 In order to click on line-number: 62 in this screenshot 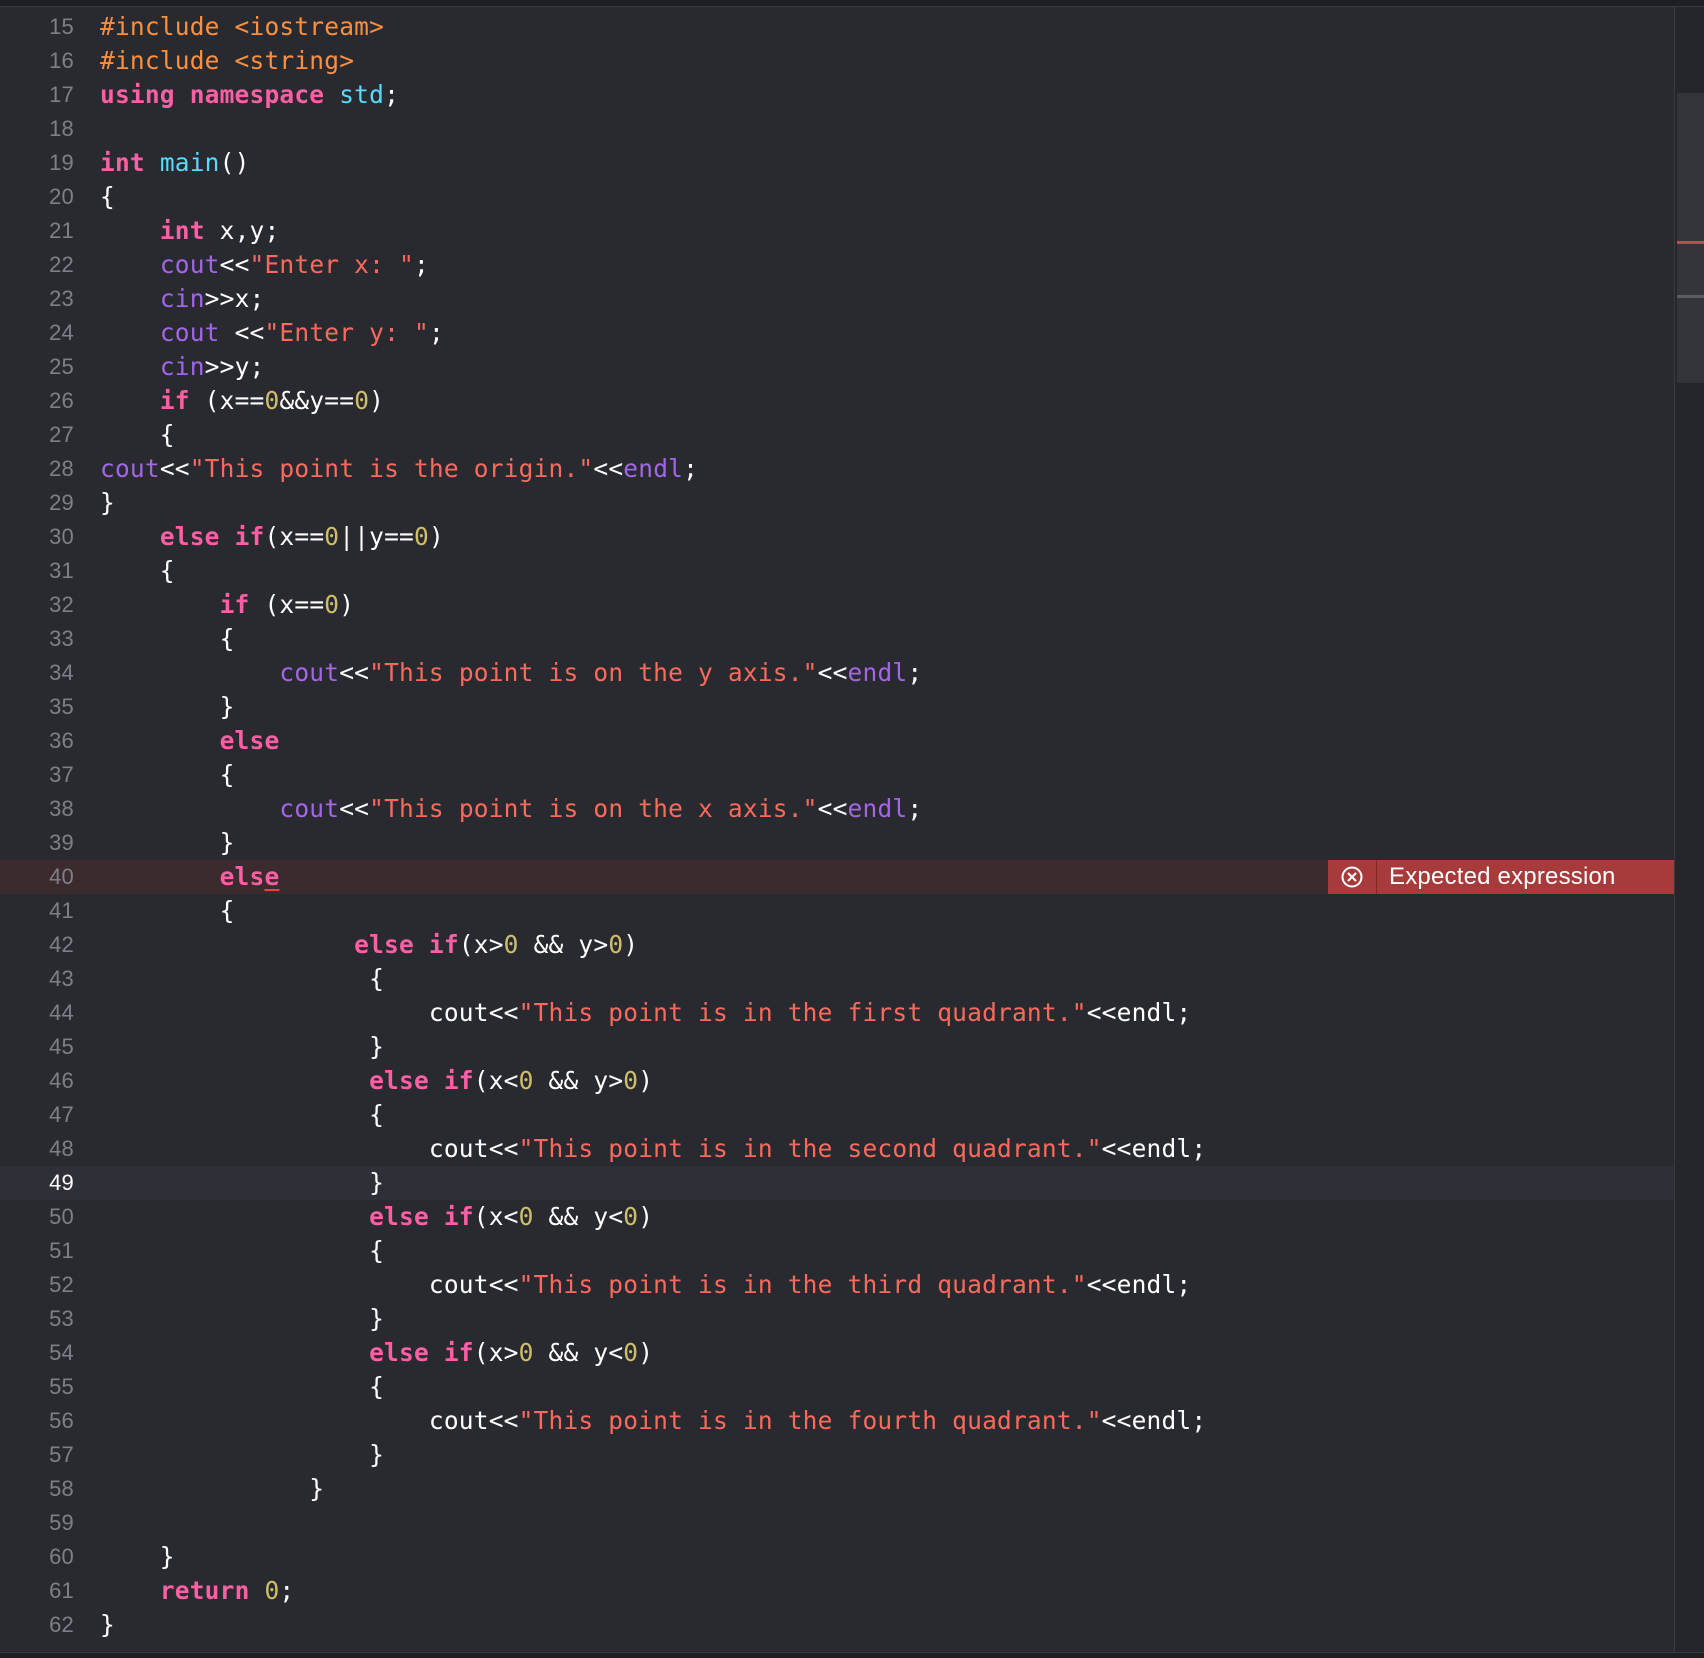, I will do `click(37, 1625)`.